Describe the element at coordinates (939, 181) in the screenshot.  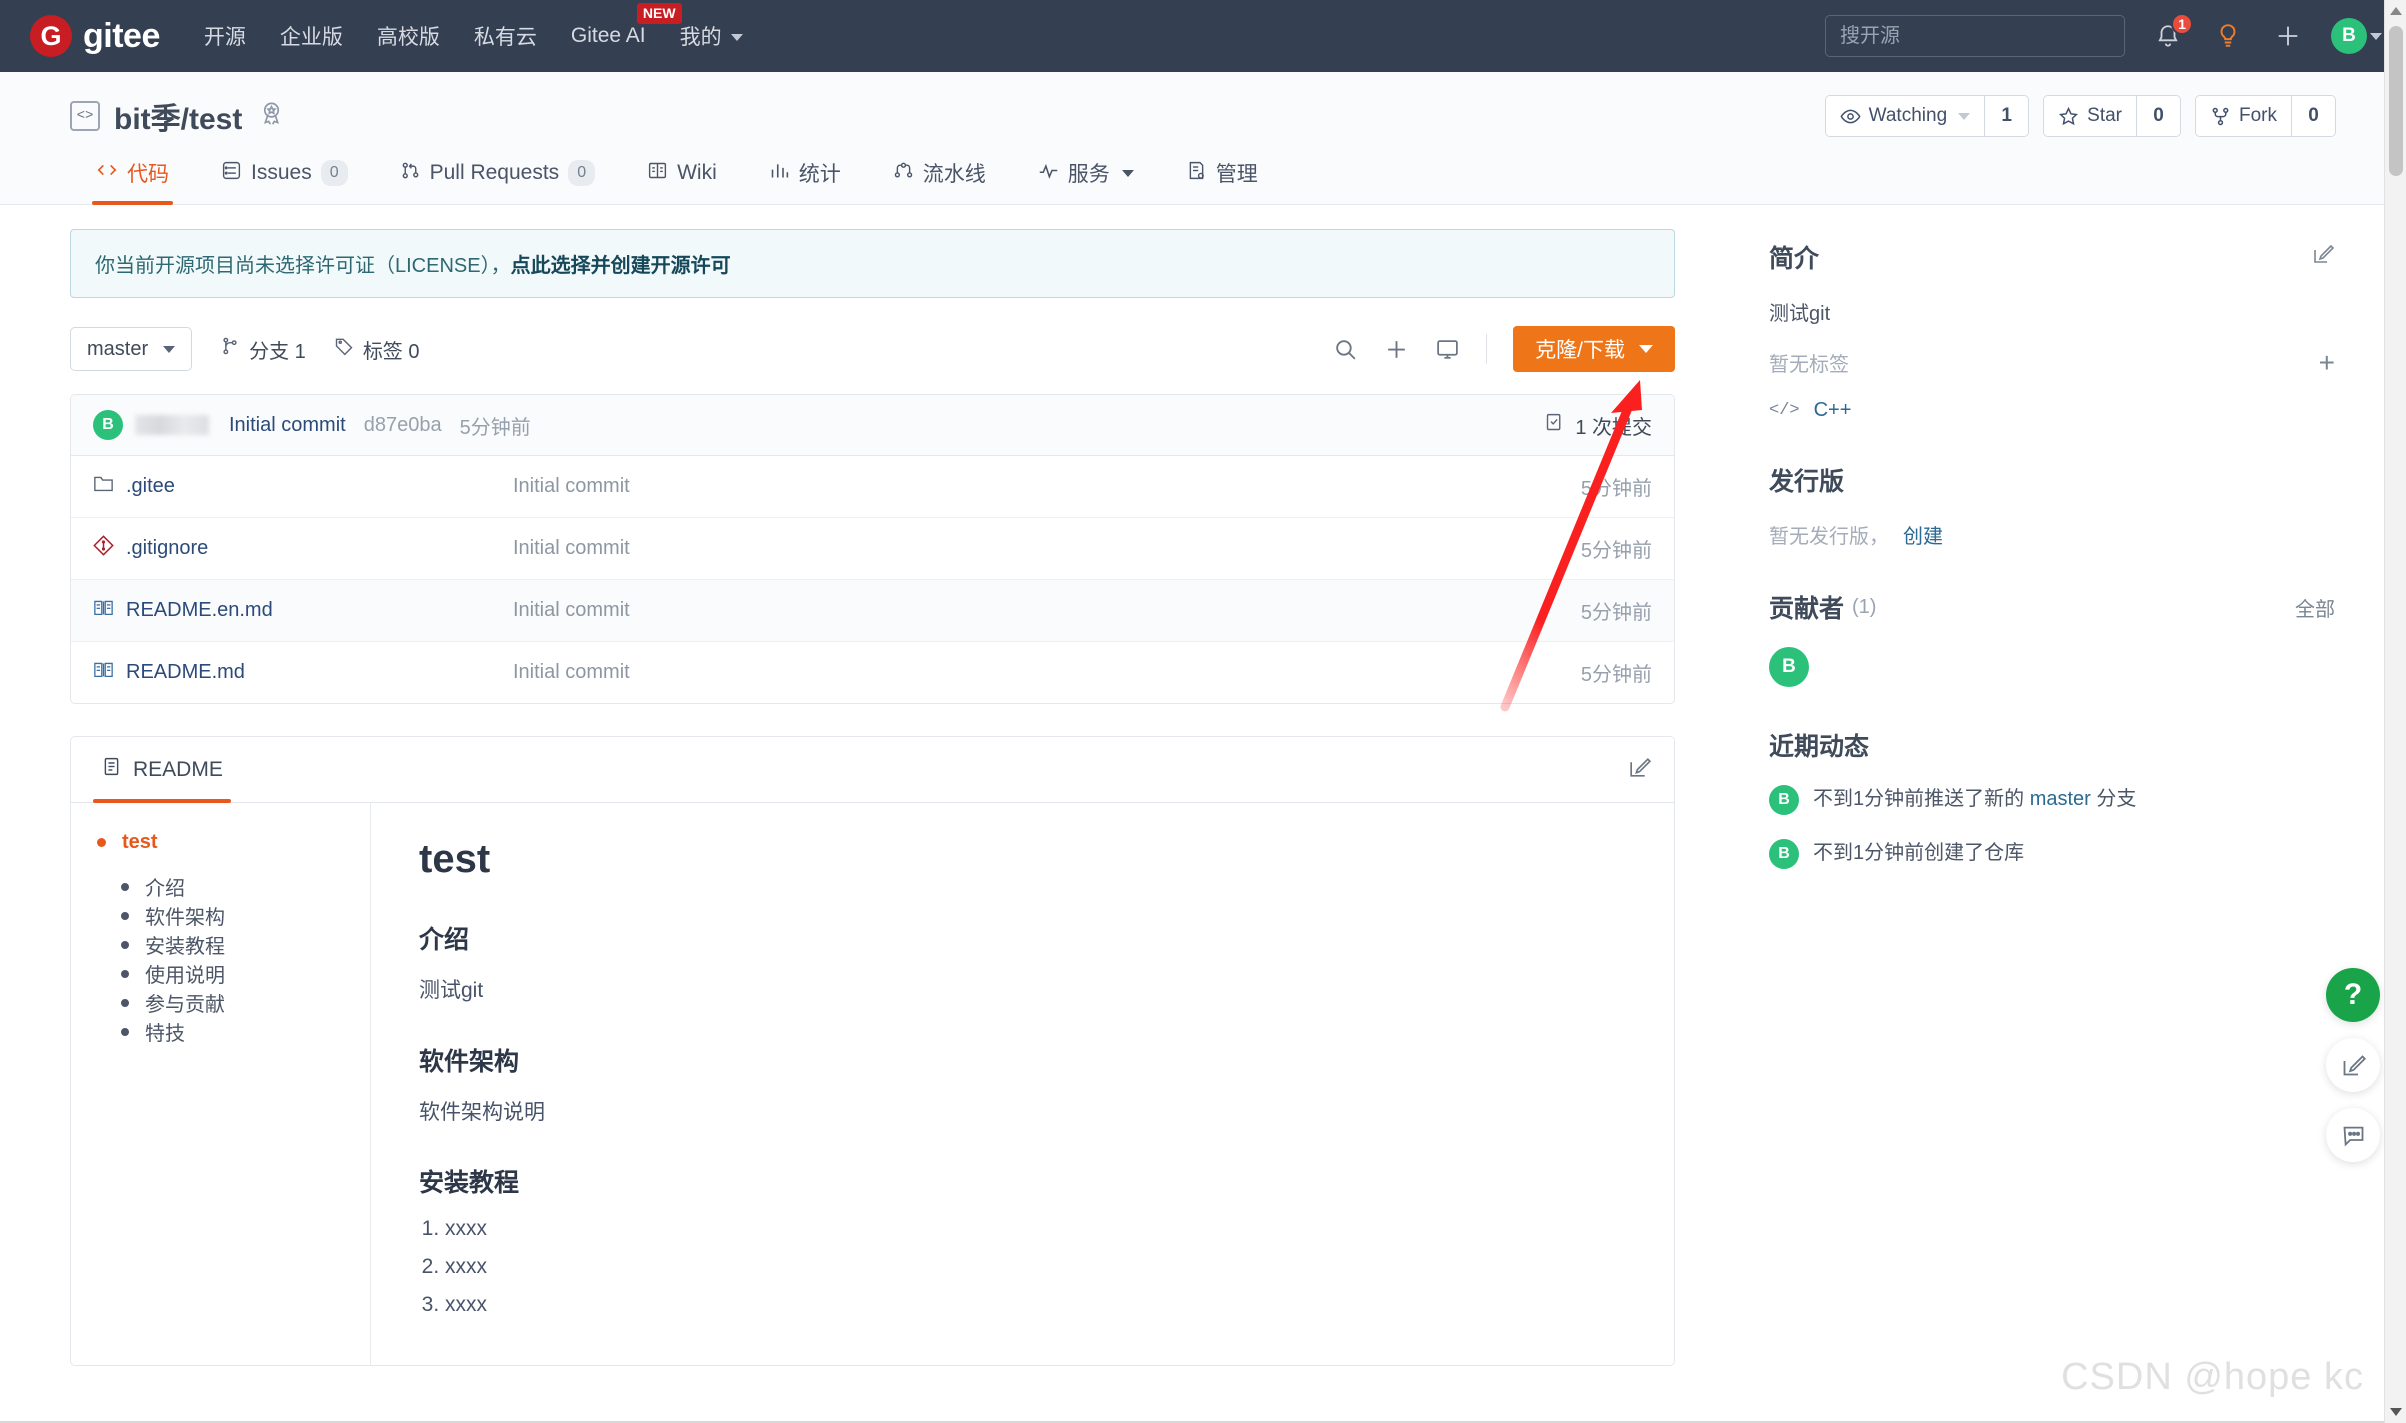
I see `tab-pipeline: 流水线` at that location.